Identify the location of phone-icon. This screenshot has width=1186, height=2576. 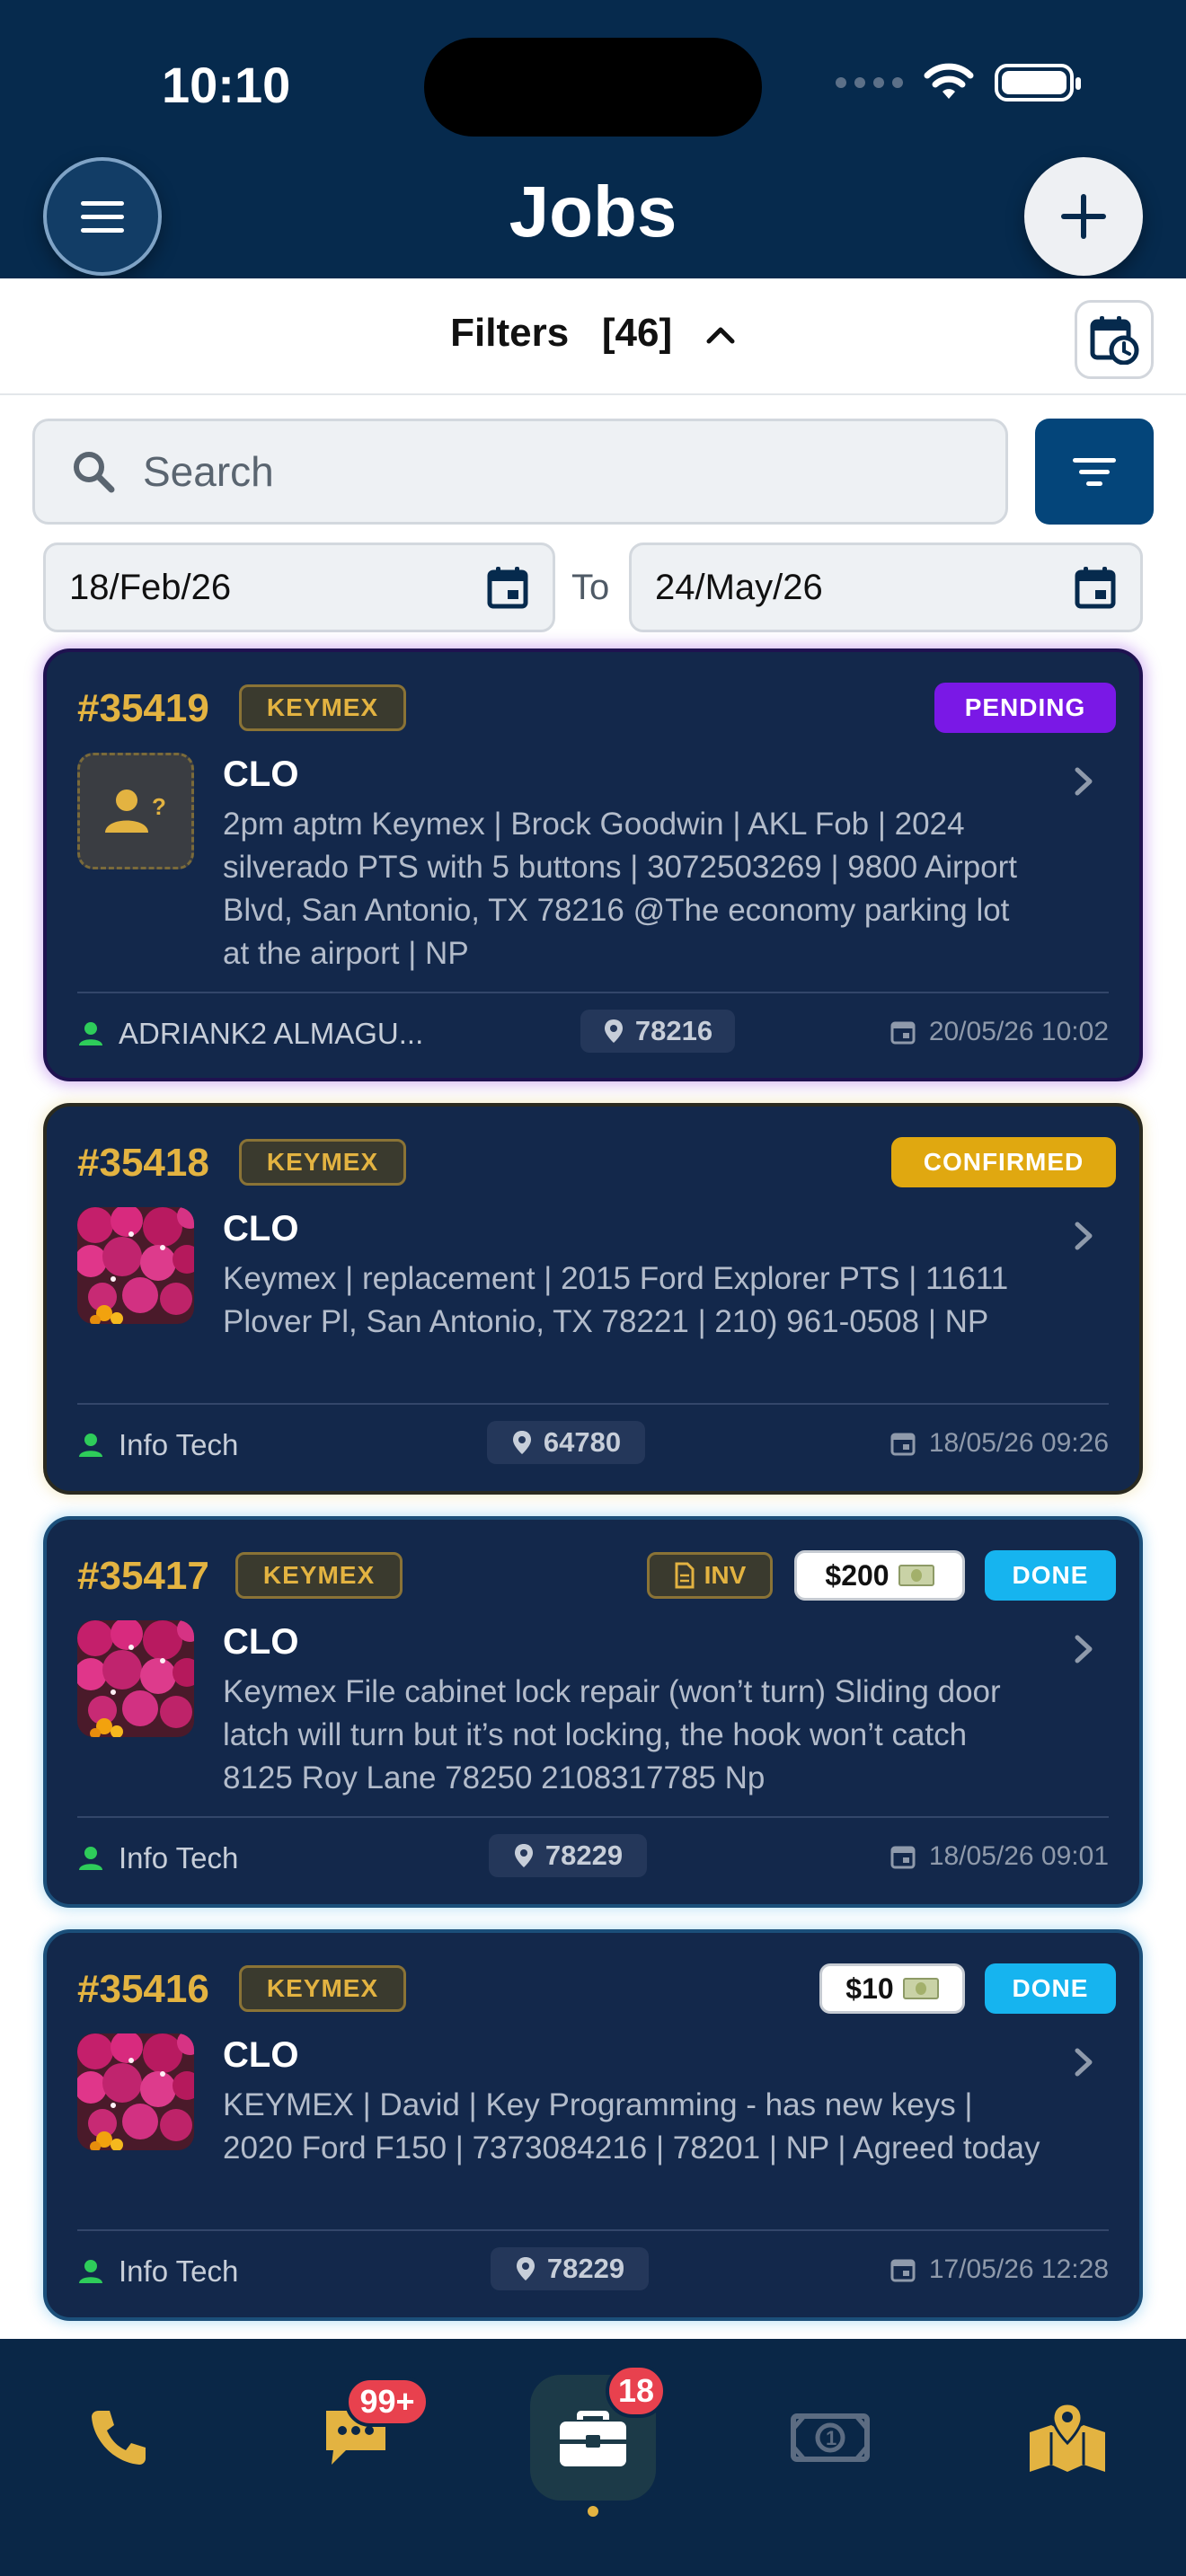
(119, 2438).